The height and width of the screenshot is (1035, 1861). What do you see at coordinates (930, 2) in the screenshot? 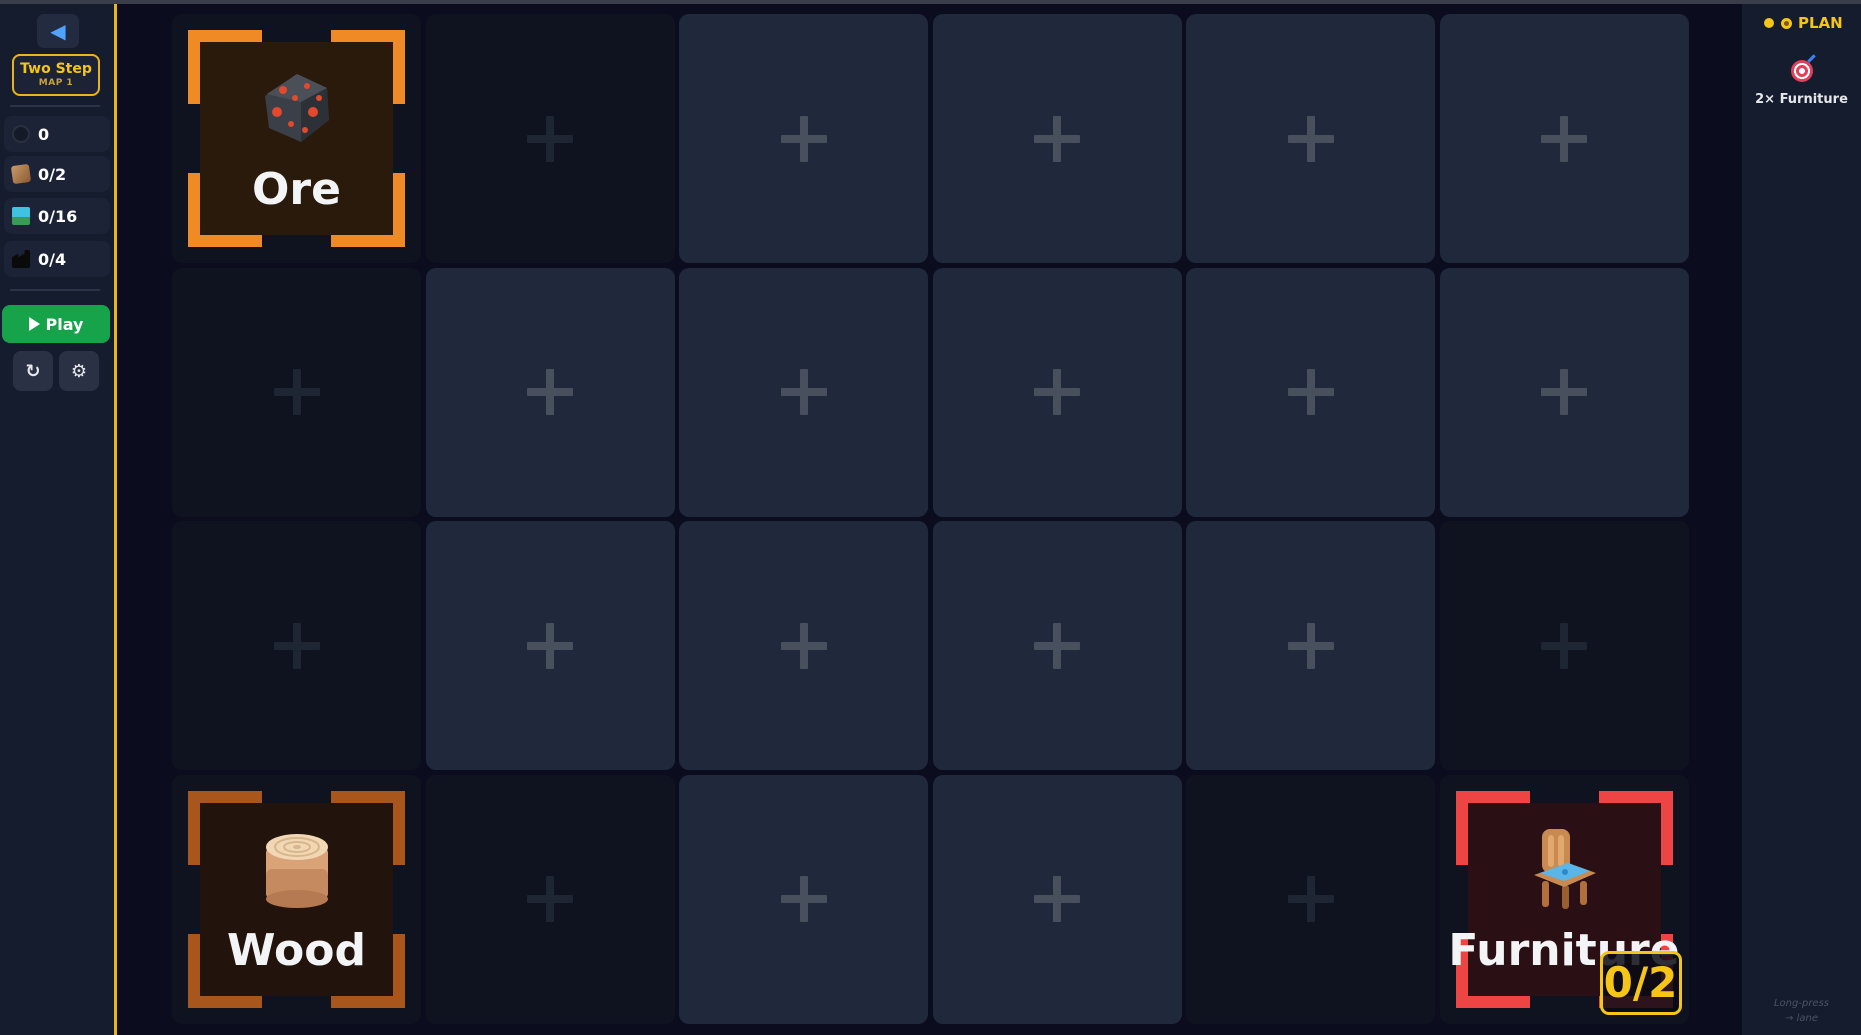
I see `top-border` at bounding box center [930, 2].